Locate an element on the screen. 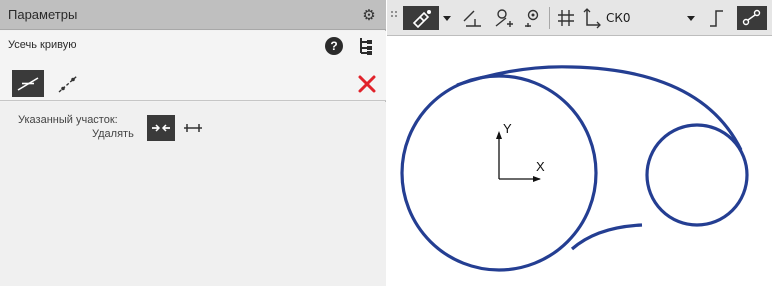  trim-points-icon is located at coordinates (68, 83).